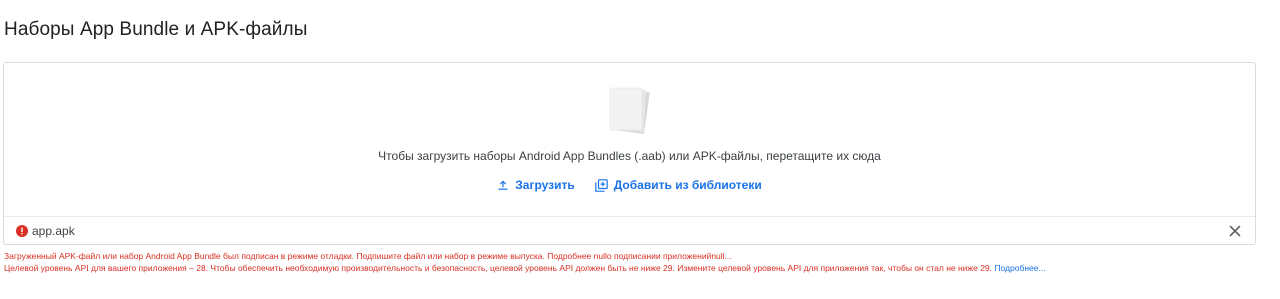 The width and height of the screenshot is (1280, 299). I want to click on upload-label: Загрузить, so click(545, 185).